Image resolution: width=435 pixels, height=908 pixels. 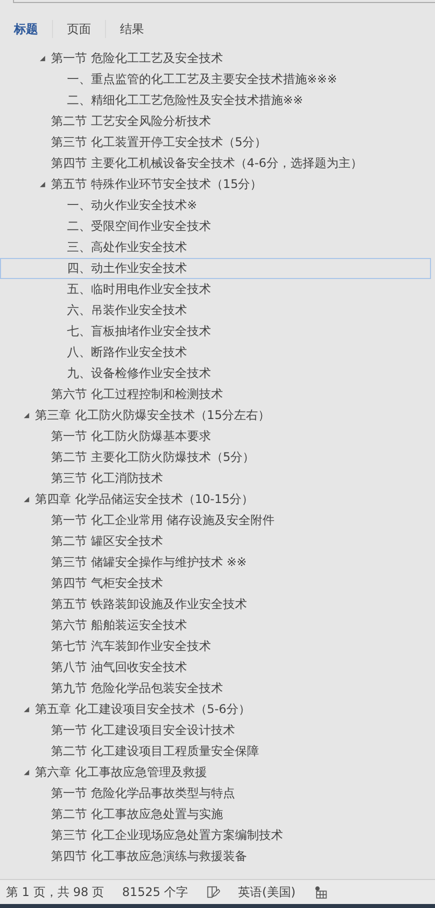 What do you see at coordinates (215, 520) in the screenshot?
I see `outline-item: 第一节 化工企业常用 储存设施及安全附件` at bounding box center [215, 520].